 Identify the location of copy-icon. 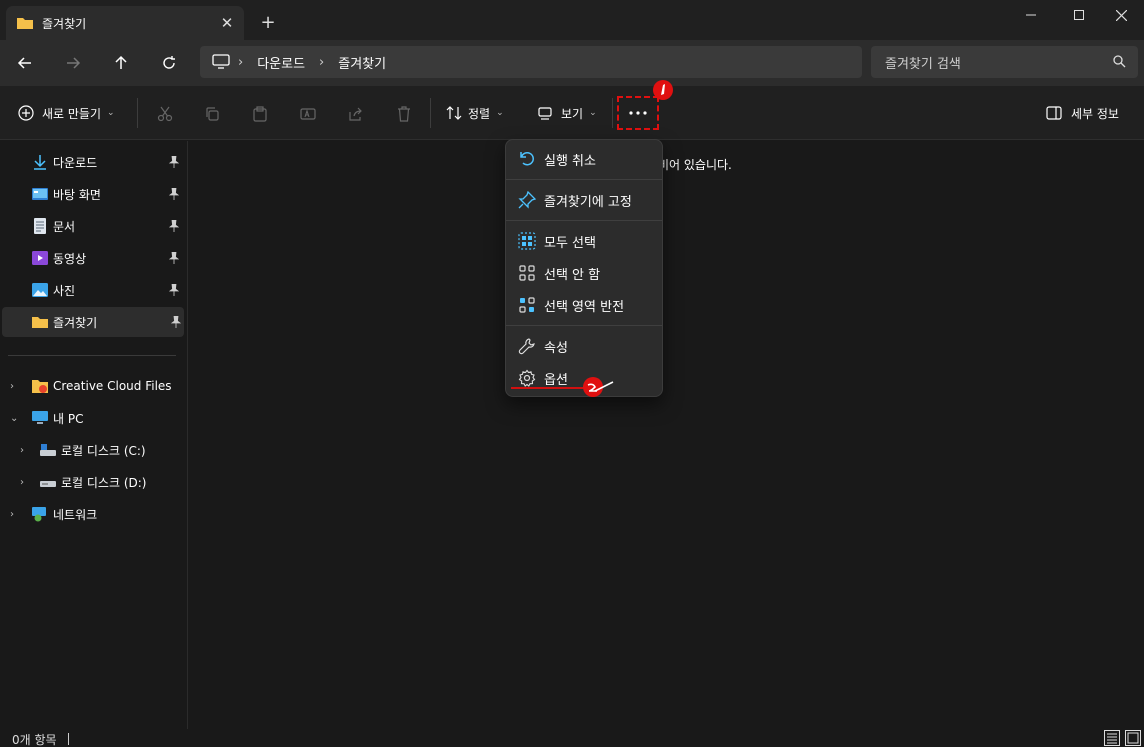
(212, 114).